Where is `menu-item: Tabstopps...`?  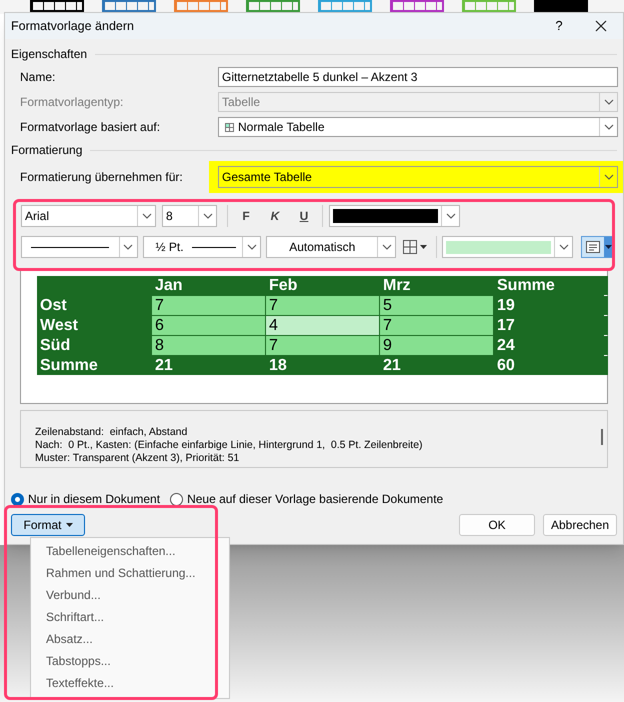 menu-item: Tabstopps... is located at coordinates (130, 661).